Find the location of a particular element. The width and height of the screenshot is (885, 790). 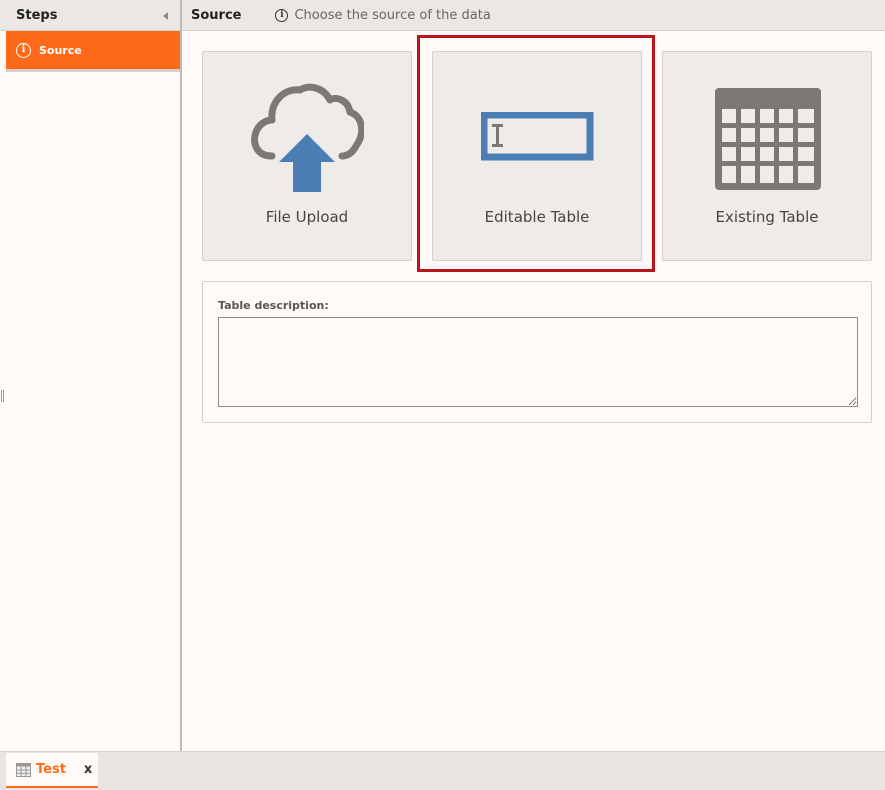

file-upload-option: File Upload is located at coordinates (307, 156).